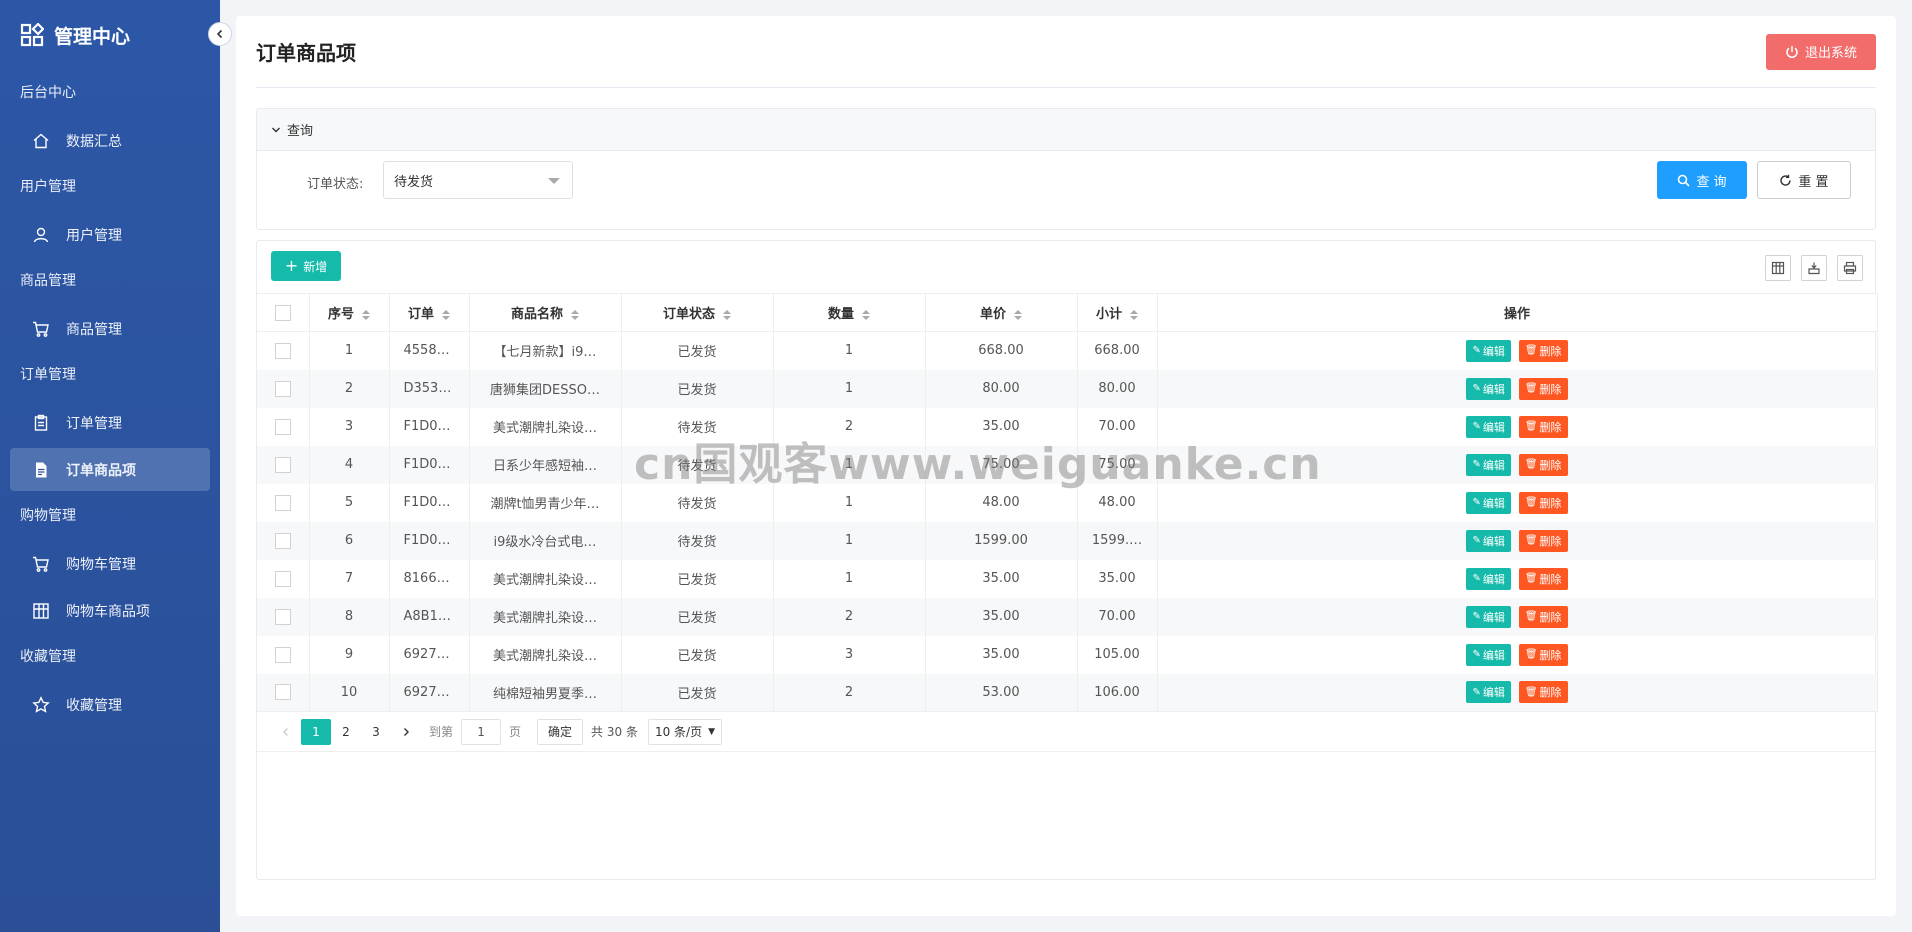 This screenshot has height=932, width=1912. What do you see at coordinates (110, 140) in the screenshot?
I see `sidebar-item-0-0: 数据汇总` at bounding box center [110, 140].